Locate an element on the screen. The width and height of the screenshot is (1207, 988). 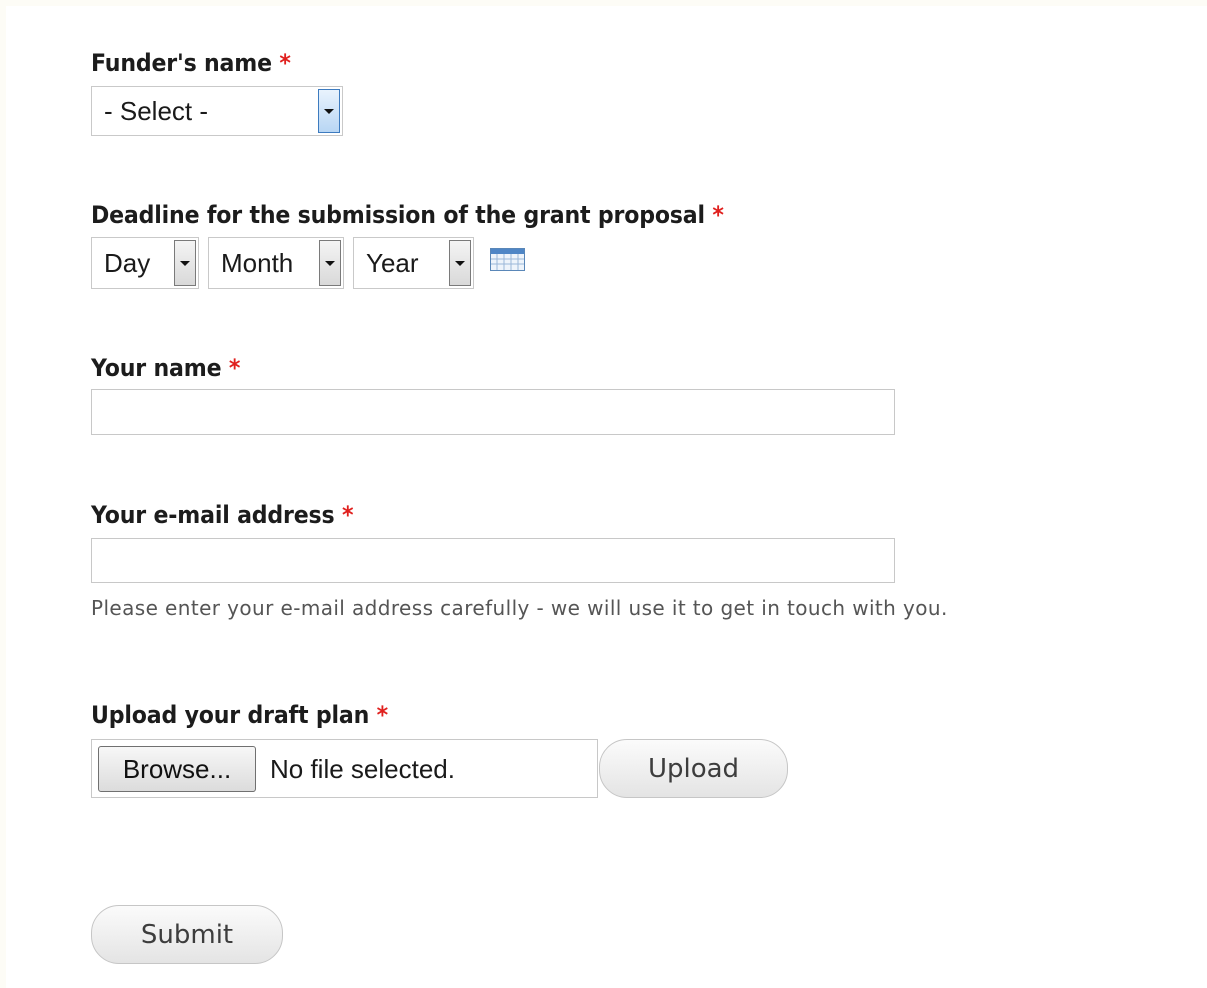
your-name-label-text: Your name is located at coordinates (156, 368).